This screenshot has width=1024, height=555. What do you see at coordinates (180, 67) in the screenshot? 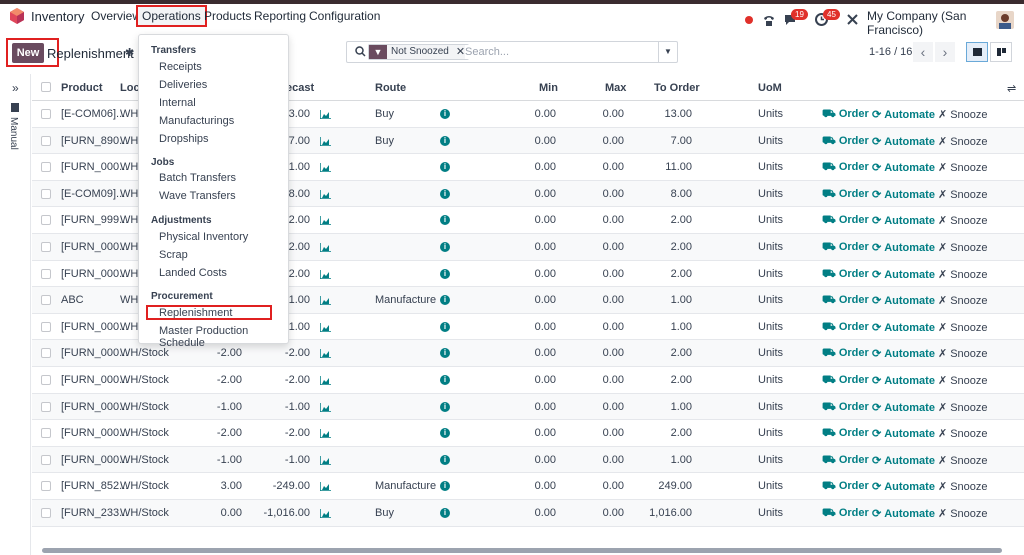
I see `menu-item-receipts: Receipts` at bounding box center [180, 67].